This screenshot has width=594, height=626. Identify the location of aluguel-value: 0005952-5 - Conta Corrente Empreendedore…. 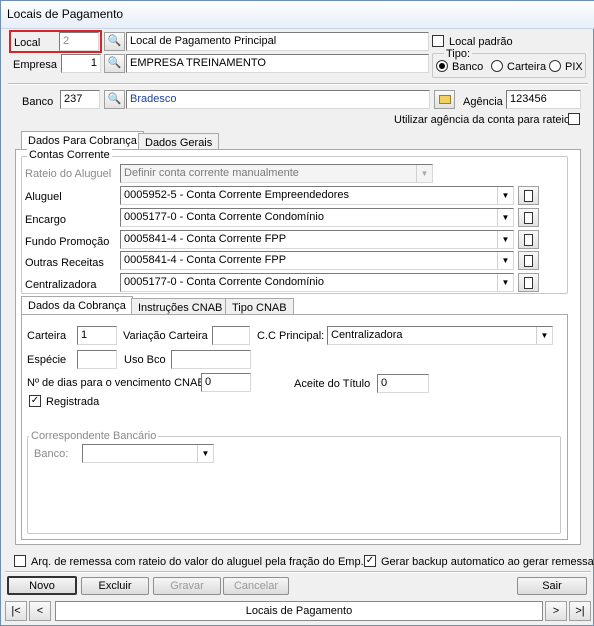
(237, 195).